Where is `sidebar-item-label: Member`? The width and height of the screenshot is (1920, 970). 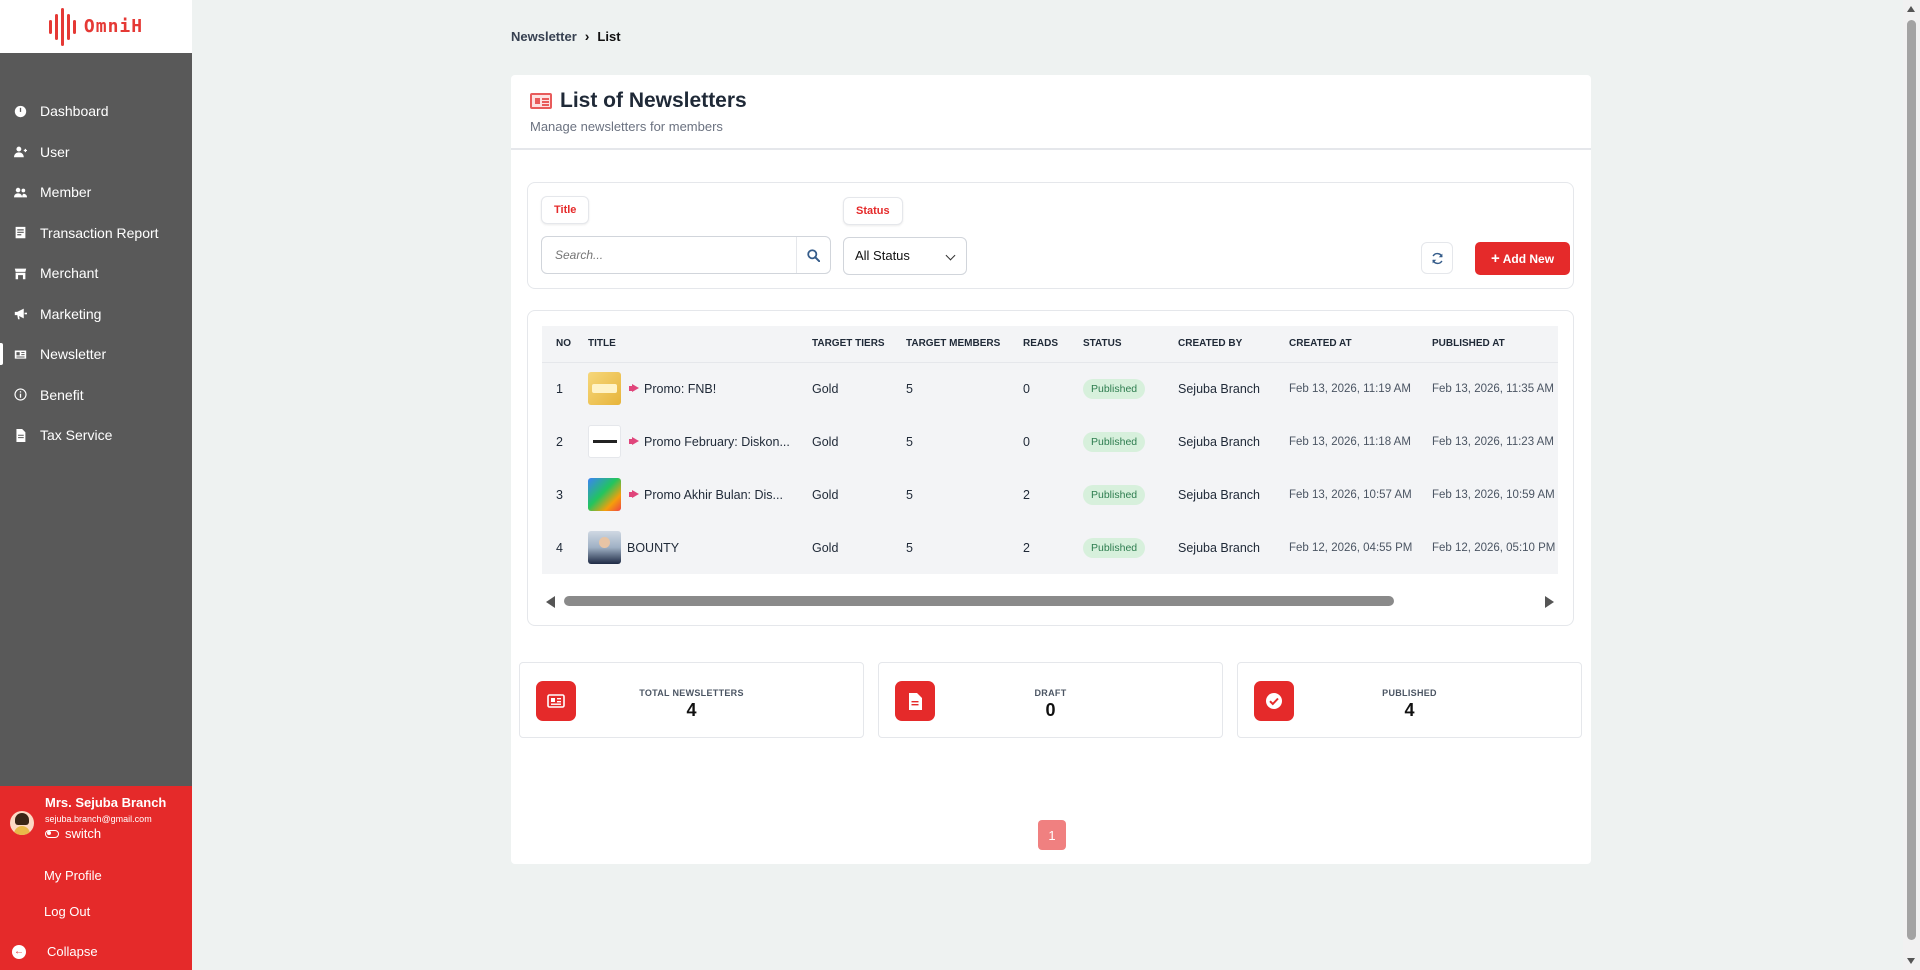
sidebar-item-label: Member is located at coordinates (66, 192).